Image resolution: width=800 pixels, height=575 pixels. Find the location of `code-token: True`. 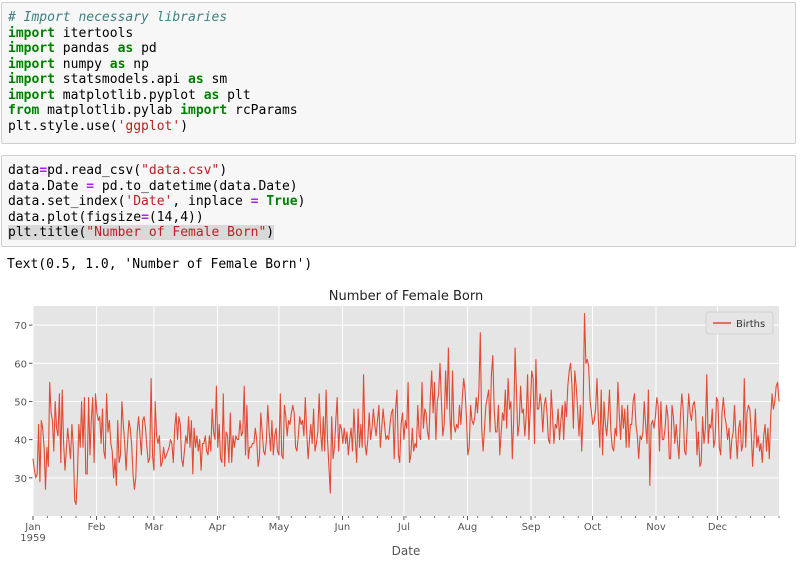

code-token: True is located at coordinates (282, 201).